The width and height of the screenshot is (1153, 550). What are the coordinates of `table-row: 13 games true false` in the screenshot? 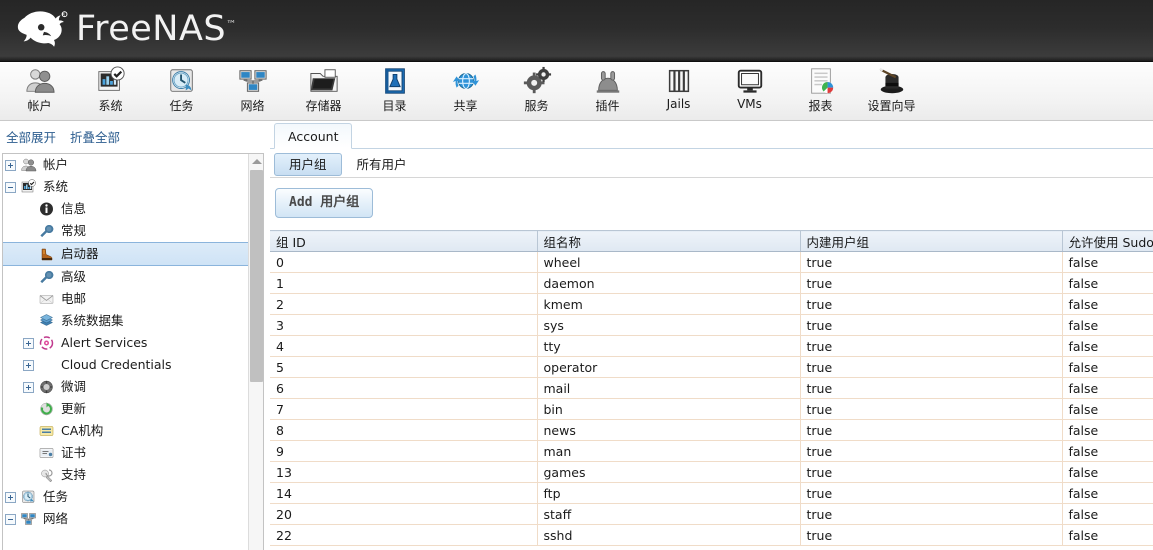 It's located at (711, 472).